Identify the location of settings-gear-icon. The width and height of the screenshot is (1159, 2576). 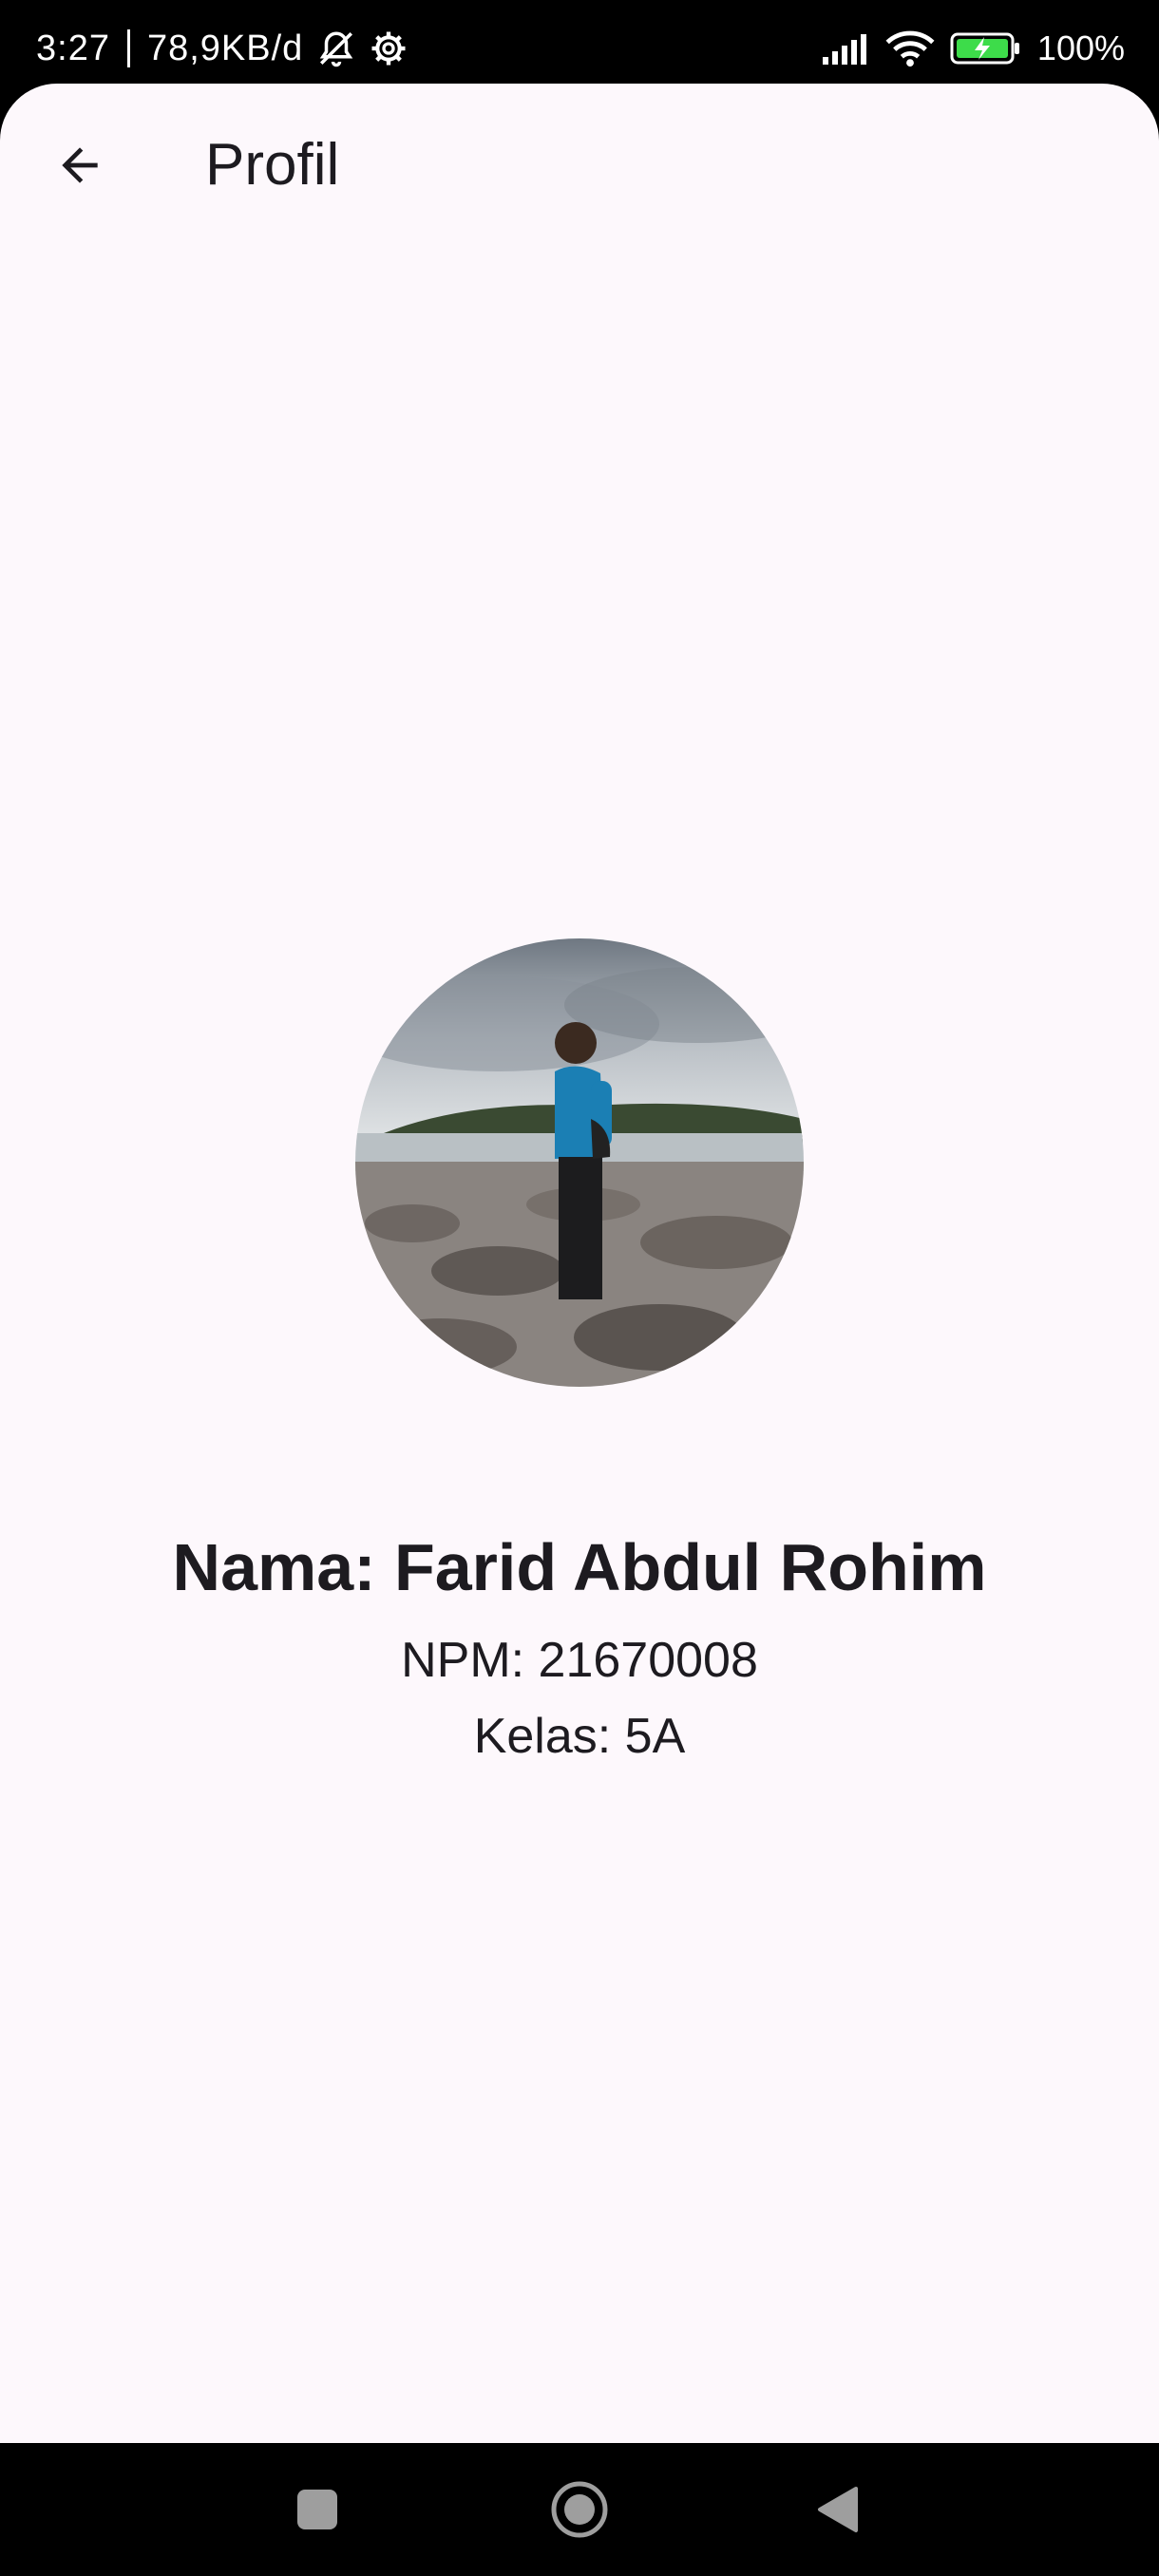
(389, 48).